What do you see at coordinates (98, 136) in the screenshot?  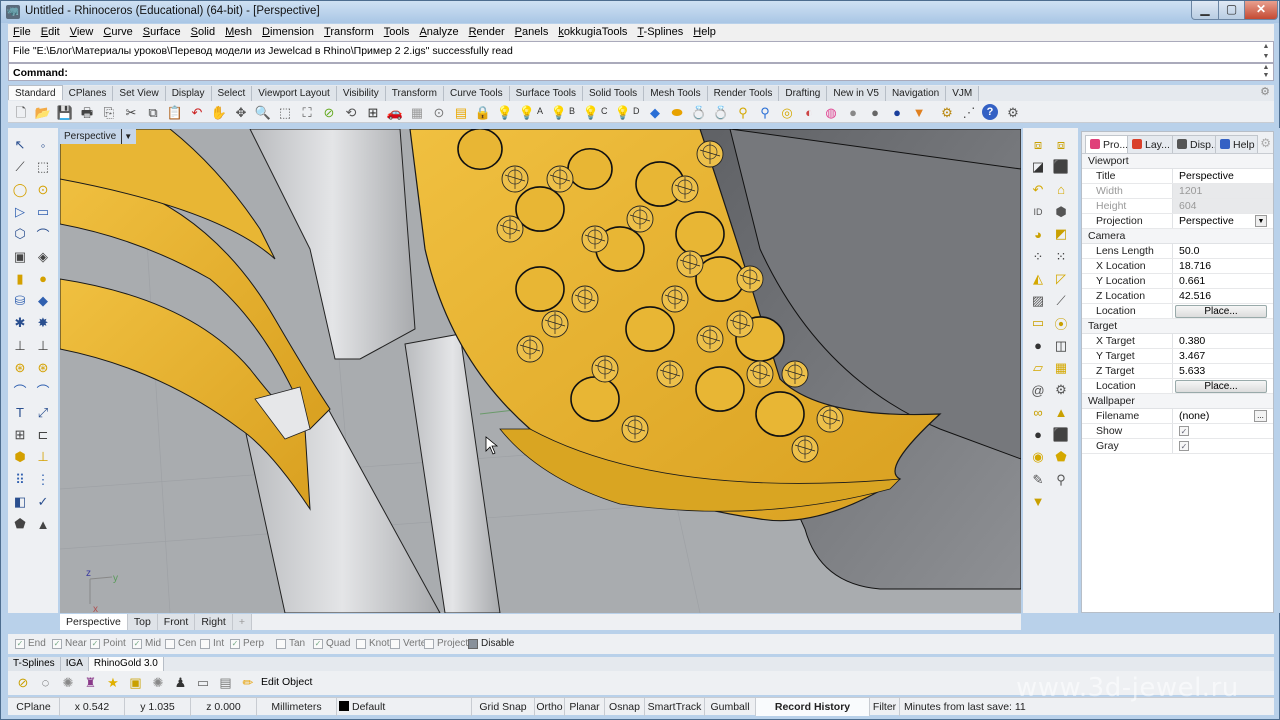 I see `viewport-title: Perspective ▼` at bounding box center [98, 136].